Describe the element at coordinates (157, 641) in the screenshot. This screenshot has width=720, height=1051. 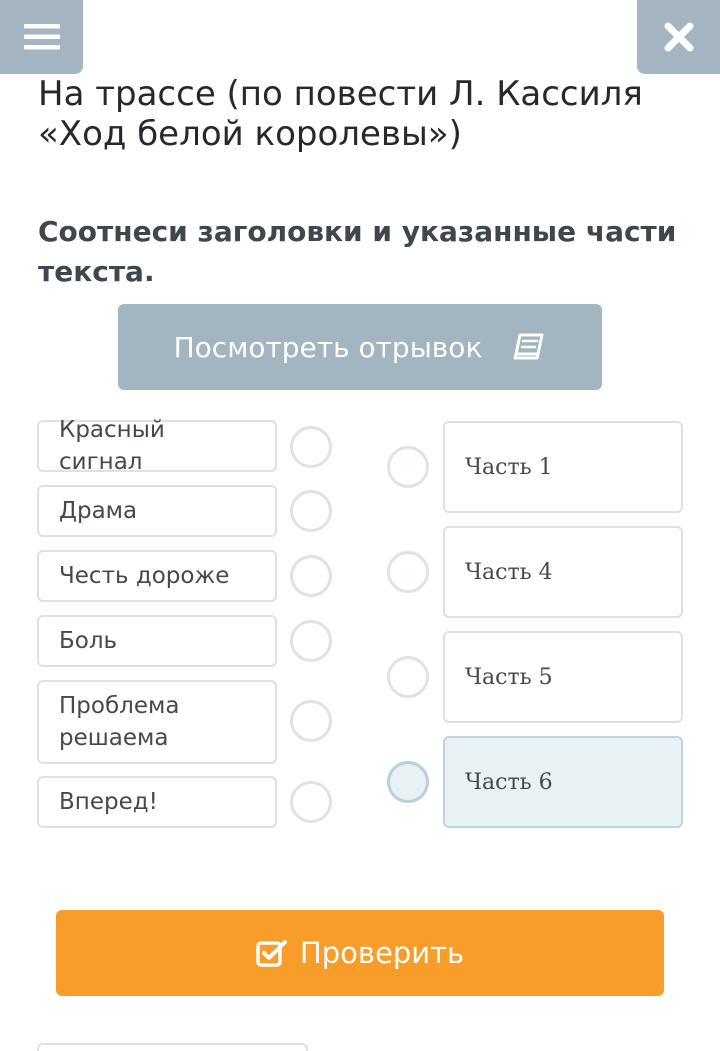
I see `heading-item-pain: Боль` at that location.